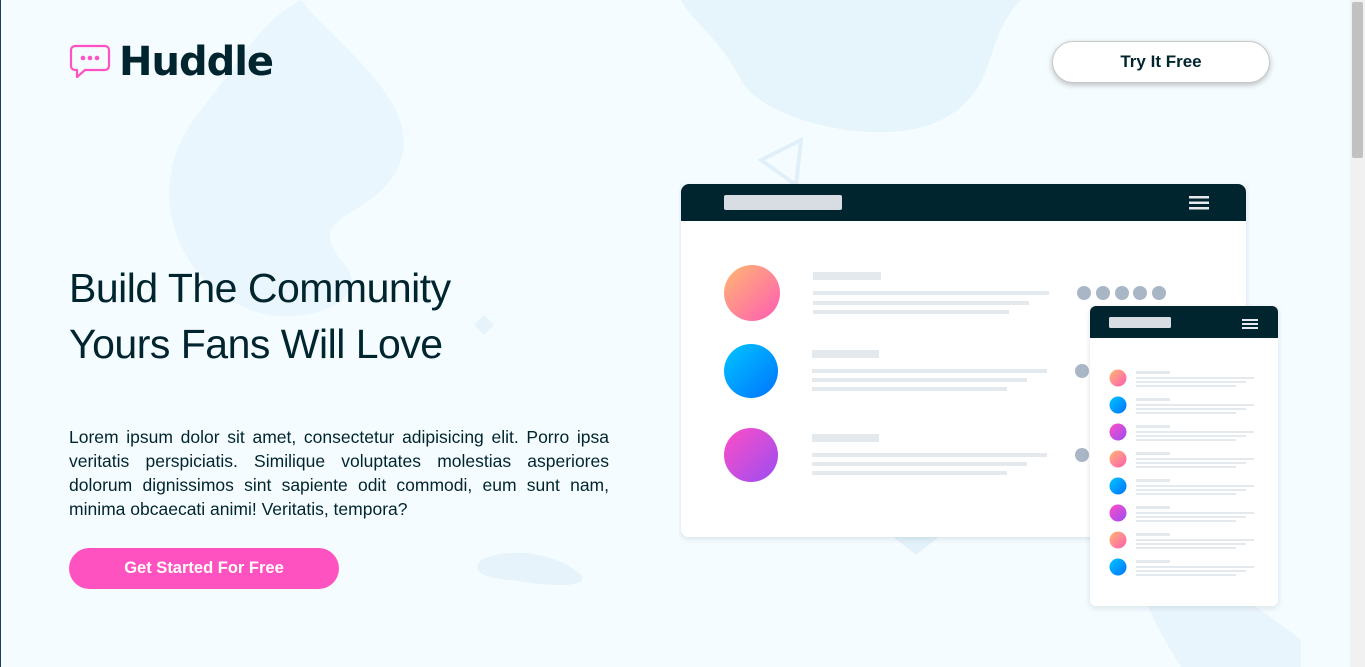 The width and height of the screenshot is (1365, 667). I want to click on hero-title: Build The Community Yours Fans Will Love, so click(304, 316).